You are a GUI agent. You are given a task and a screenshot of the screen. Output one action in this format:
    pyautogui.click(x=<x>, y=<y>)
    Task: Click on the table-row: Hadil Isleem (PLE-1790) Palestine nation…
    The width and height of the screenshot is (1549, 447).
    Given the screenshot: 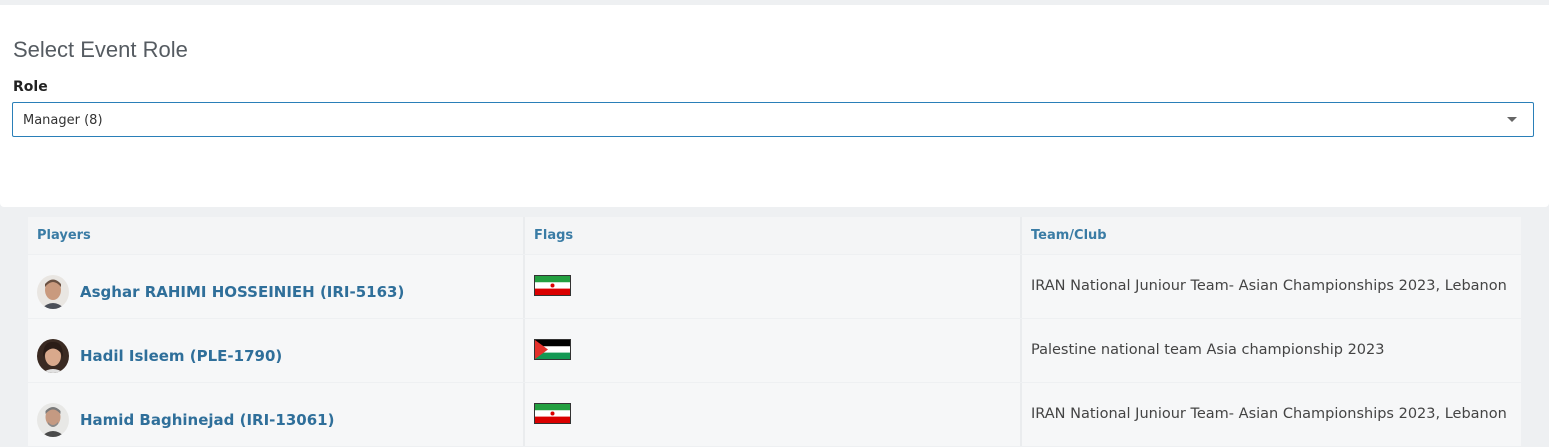 What is the action you would take?
    pyautogui.click(x=774, y=350)
    